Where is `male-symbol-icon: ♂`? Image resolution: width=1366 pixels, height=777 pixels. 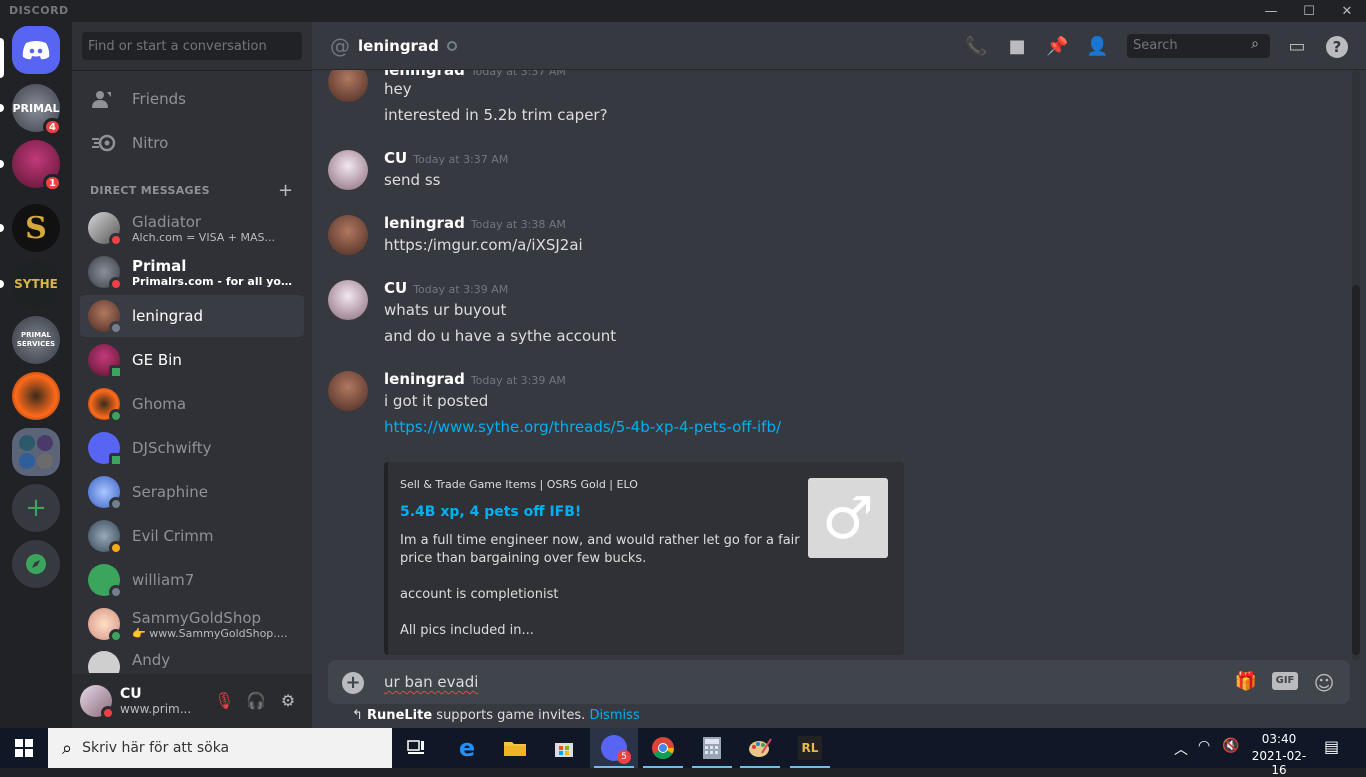 male-symbol-icon: ♂ is located at coordinates (848, 518).